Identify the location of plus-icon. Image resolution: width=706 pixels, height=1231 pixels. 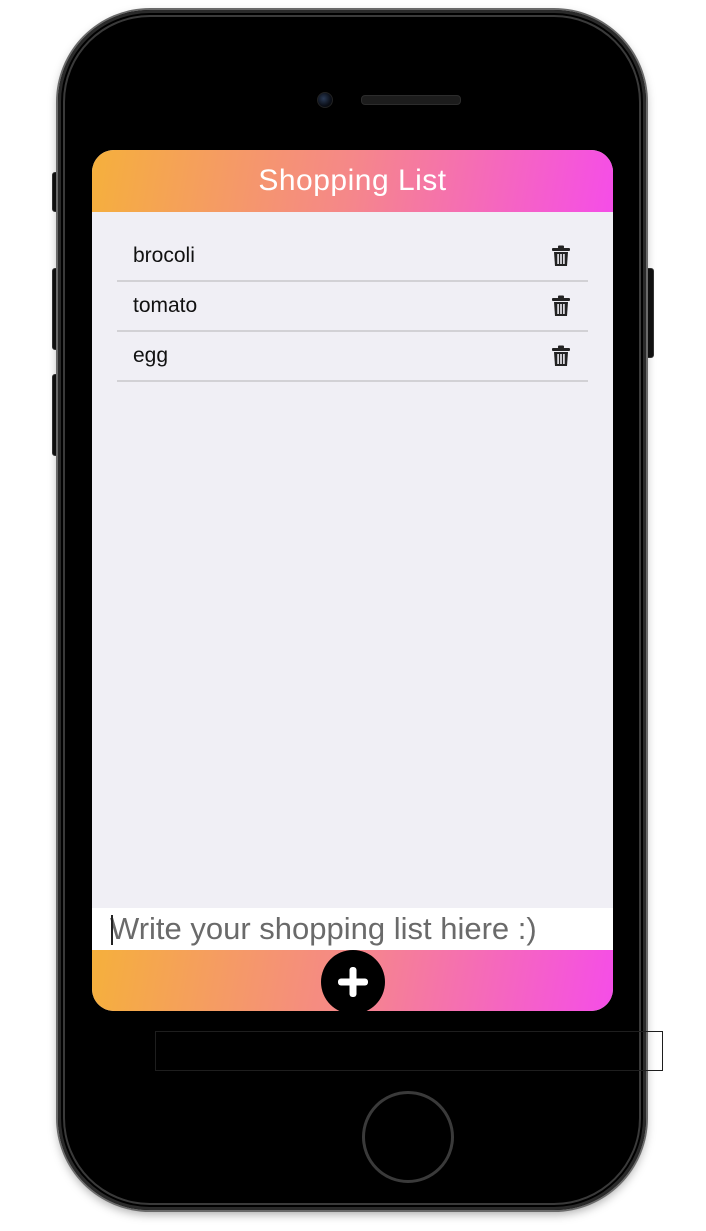
(353, 982).